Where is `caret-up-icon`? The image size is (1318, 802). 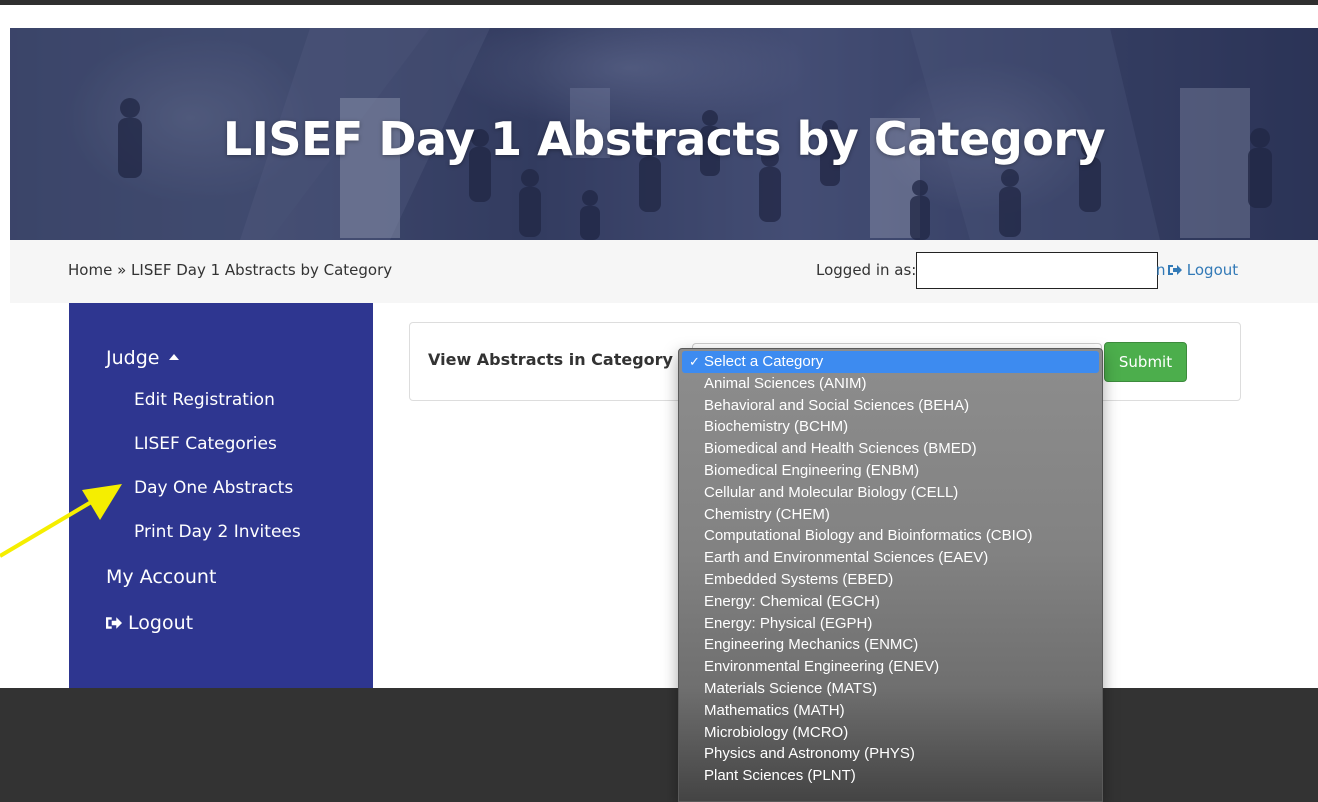 caret-up-icon is located at coordinates (174, 356).